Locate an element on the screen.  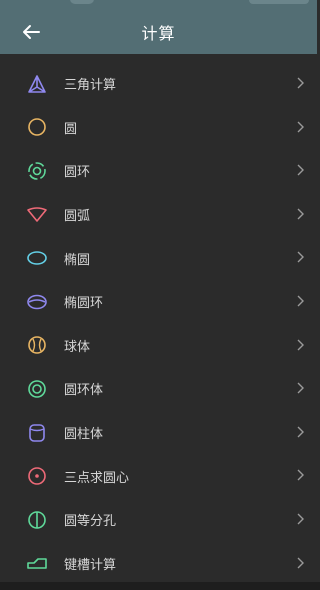
keyway-icon is located at coordinates (37, 563).